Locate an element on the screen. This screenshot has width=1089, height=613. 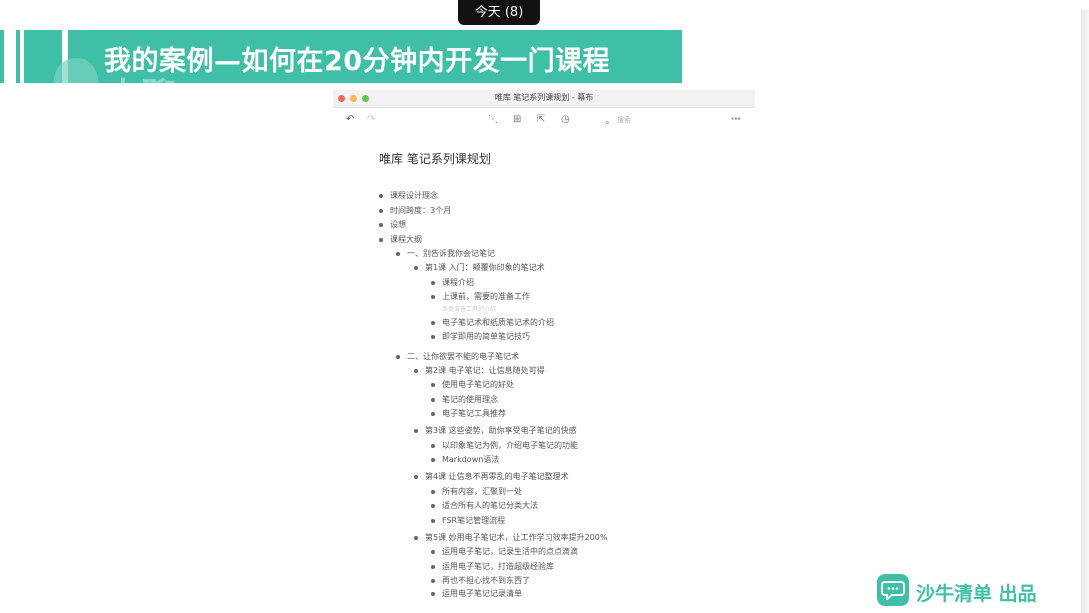
logo-ghost-icon is located at coordinates (76, 70).